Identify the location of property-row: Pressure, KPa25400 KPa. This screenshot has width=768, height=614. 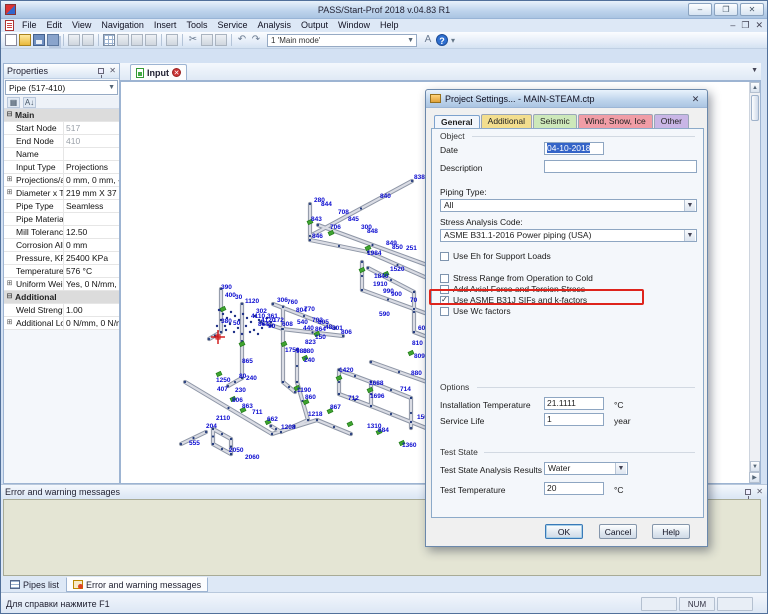
(61, 258).